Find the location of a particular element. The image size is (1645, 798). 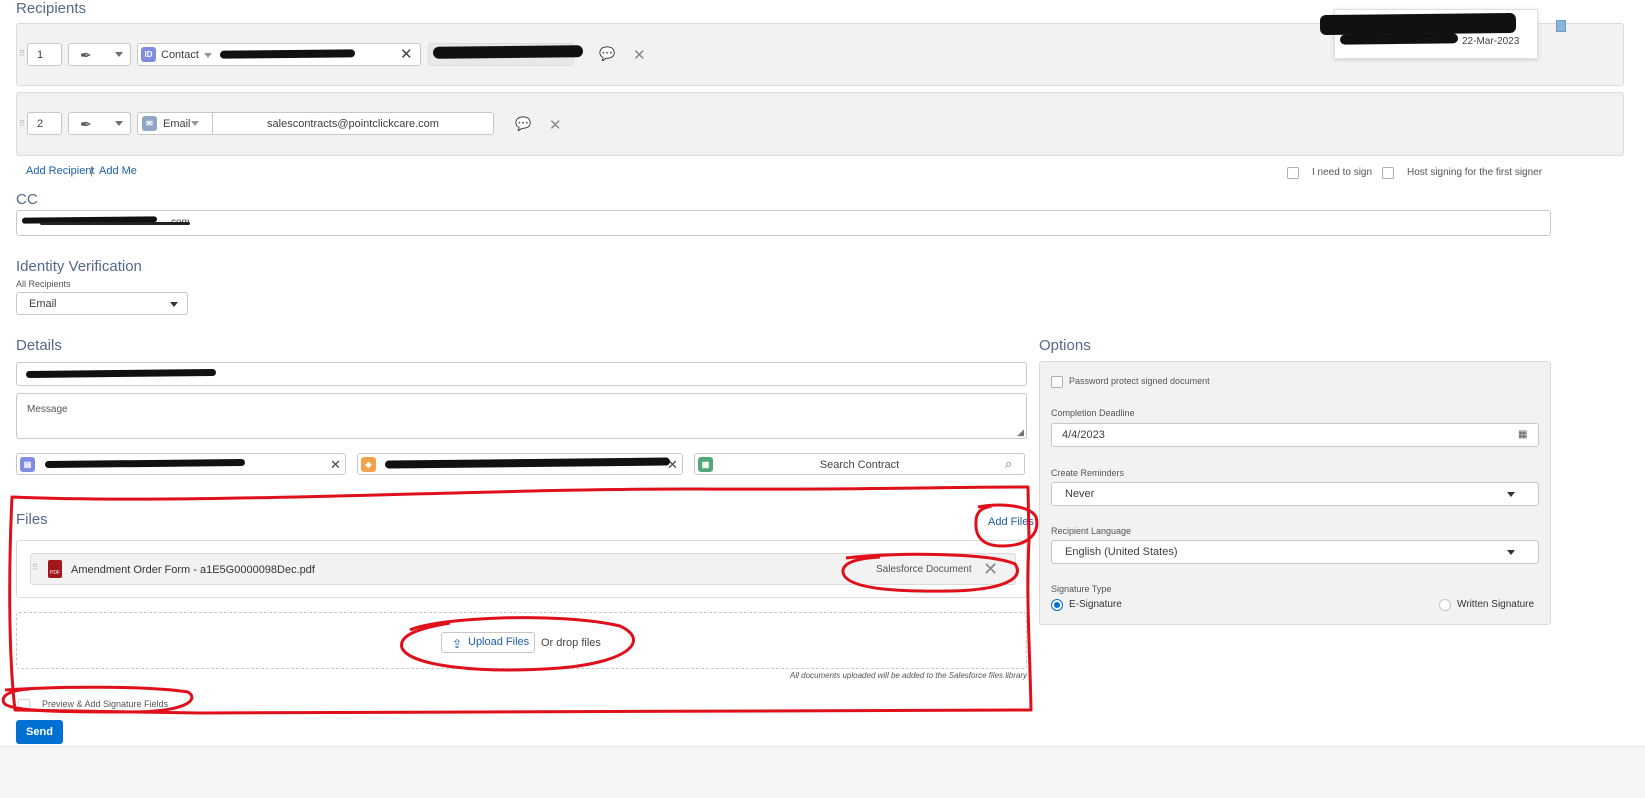

add-files-link: Add Files is located at coordinates (1011, 522).